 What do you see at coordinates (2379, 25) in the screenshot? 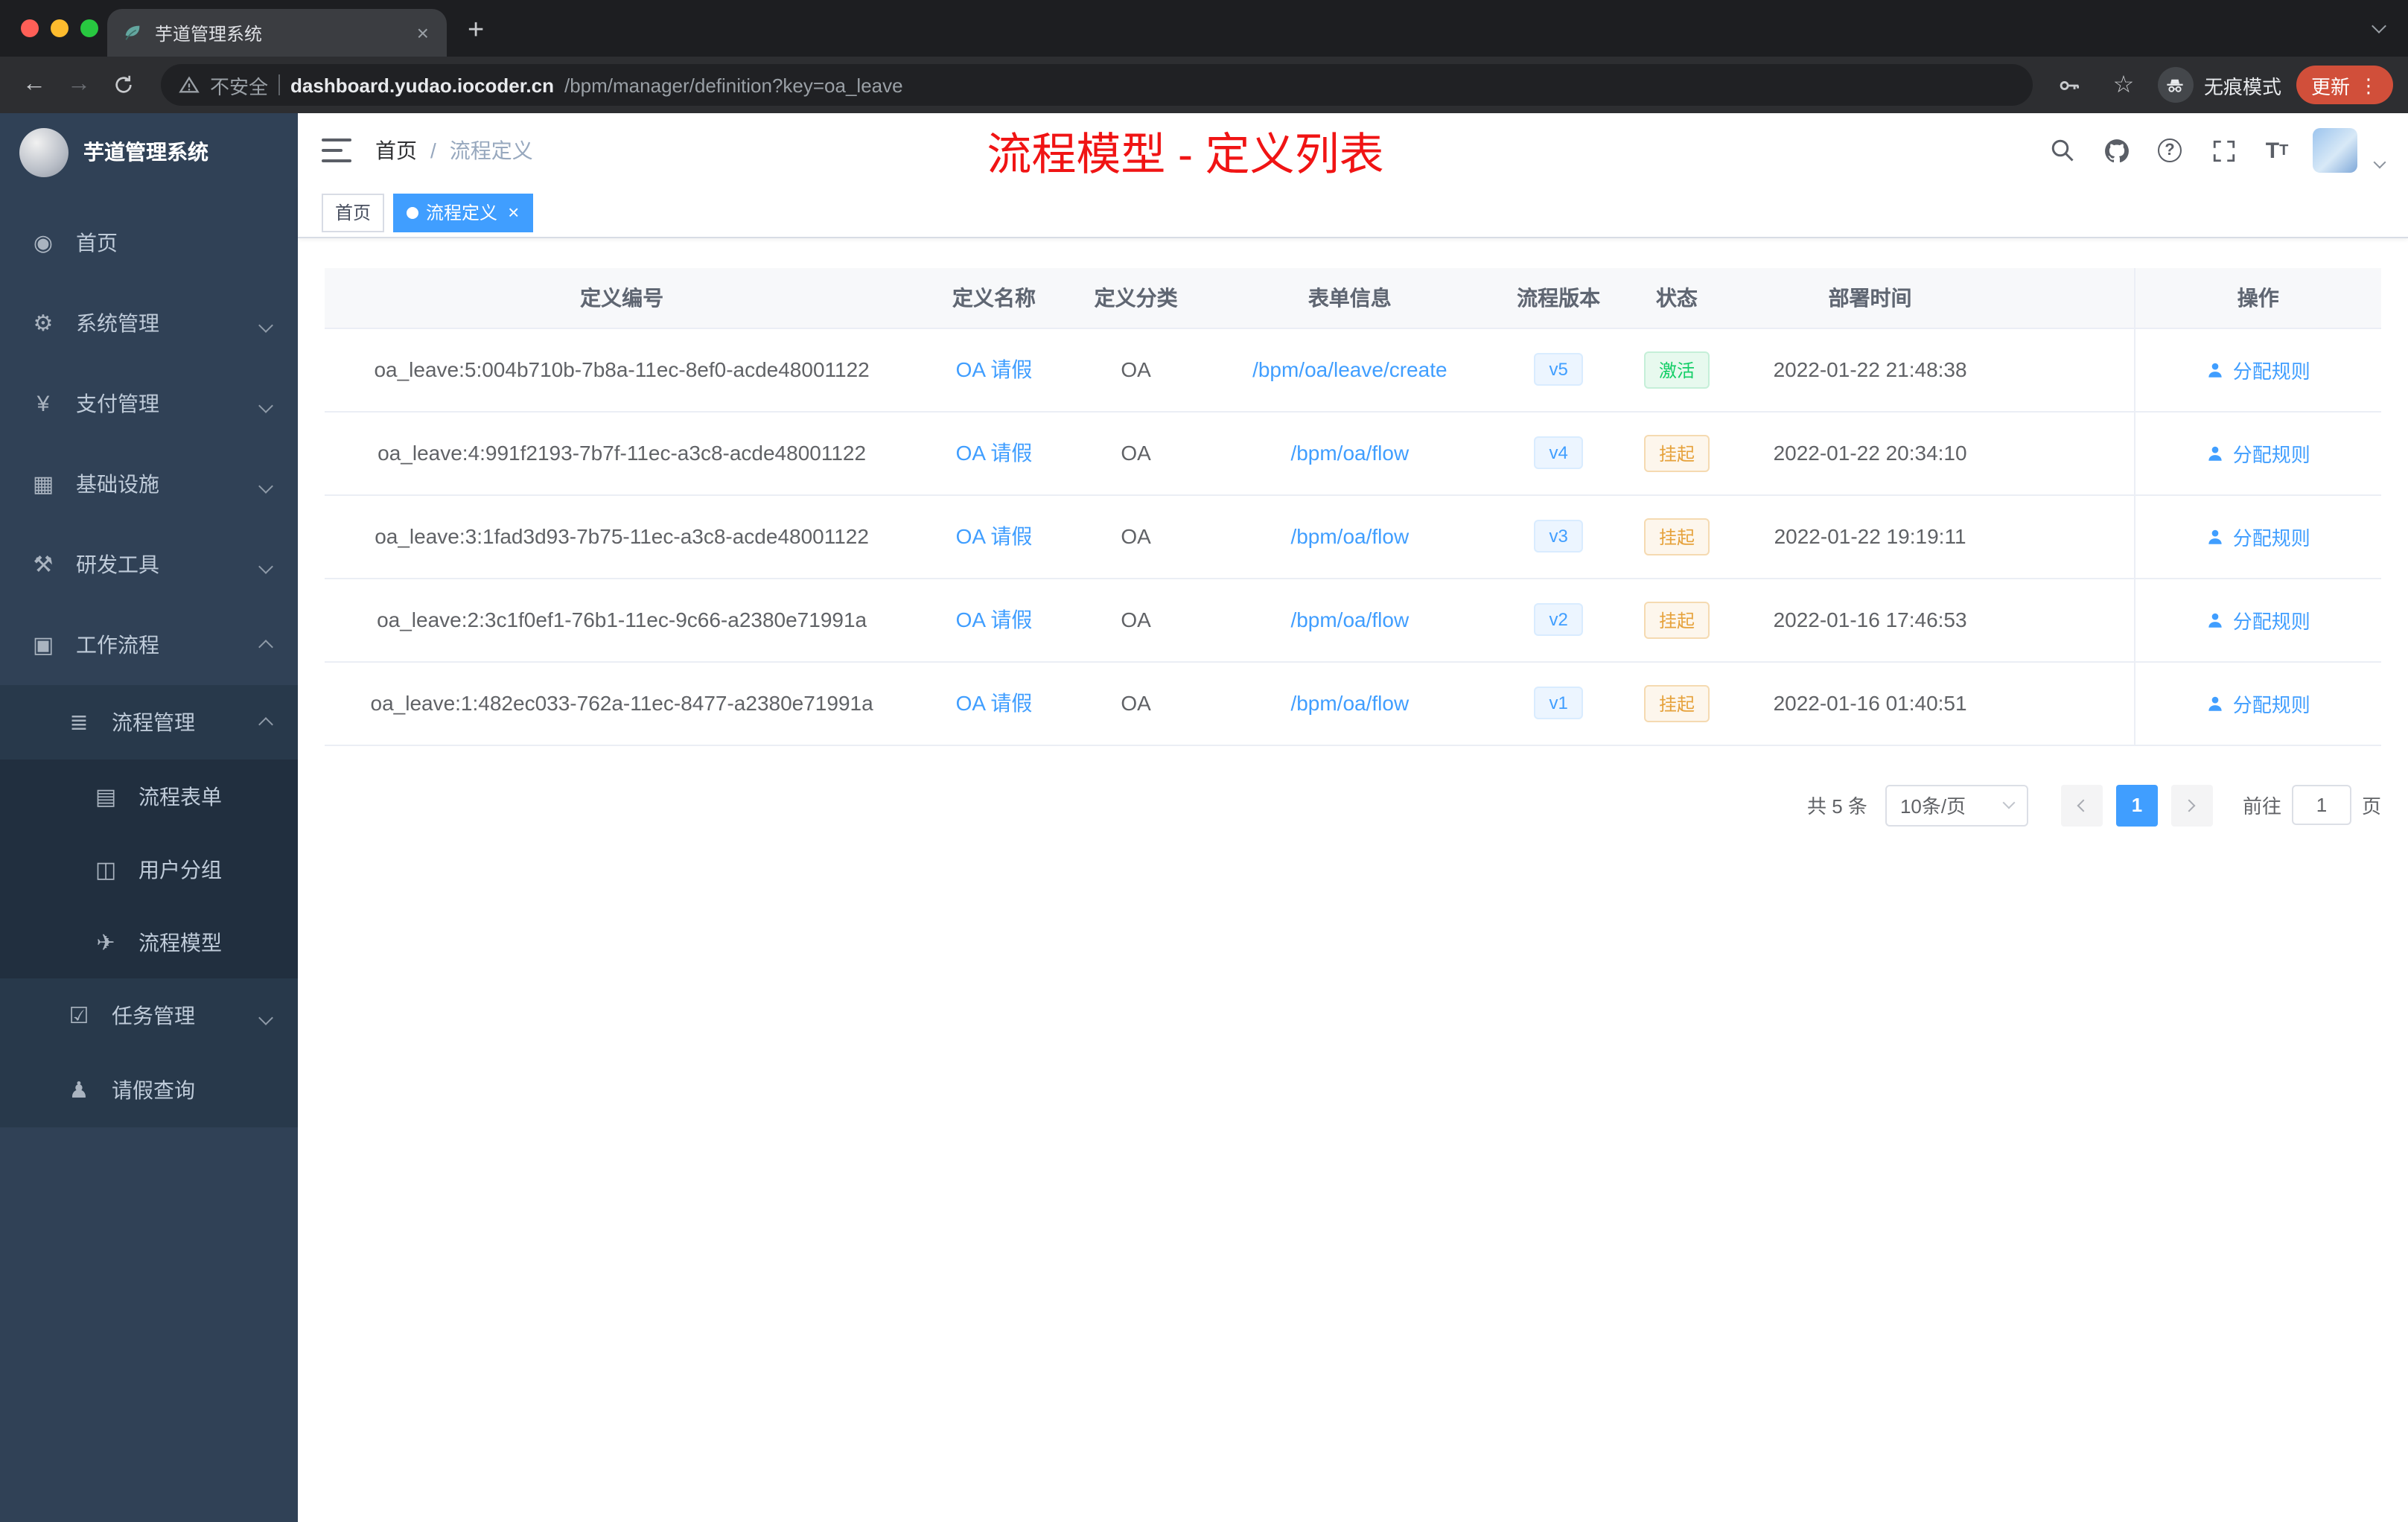
I see `tab-search-chevron-icon` at bounding box center [2379, 25].